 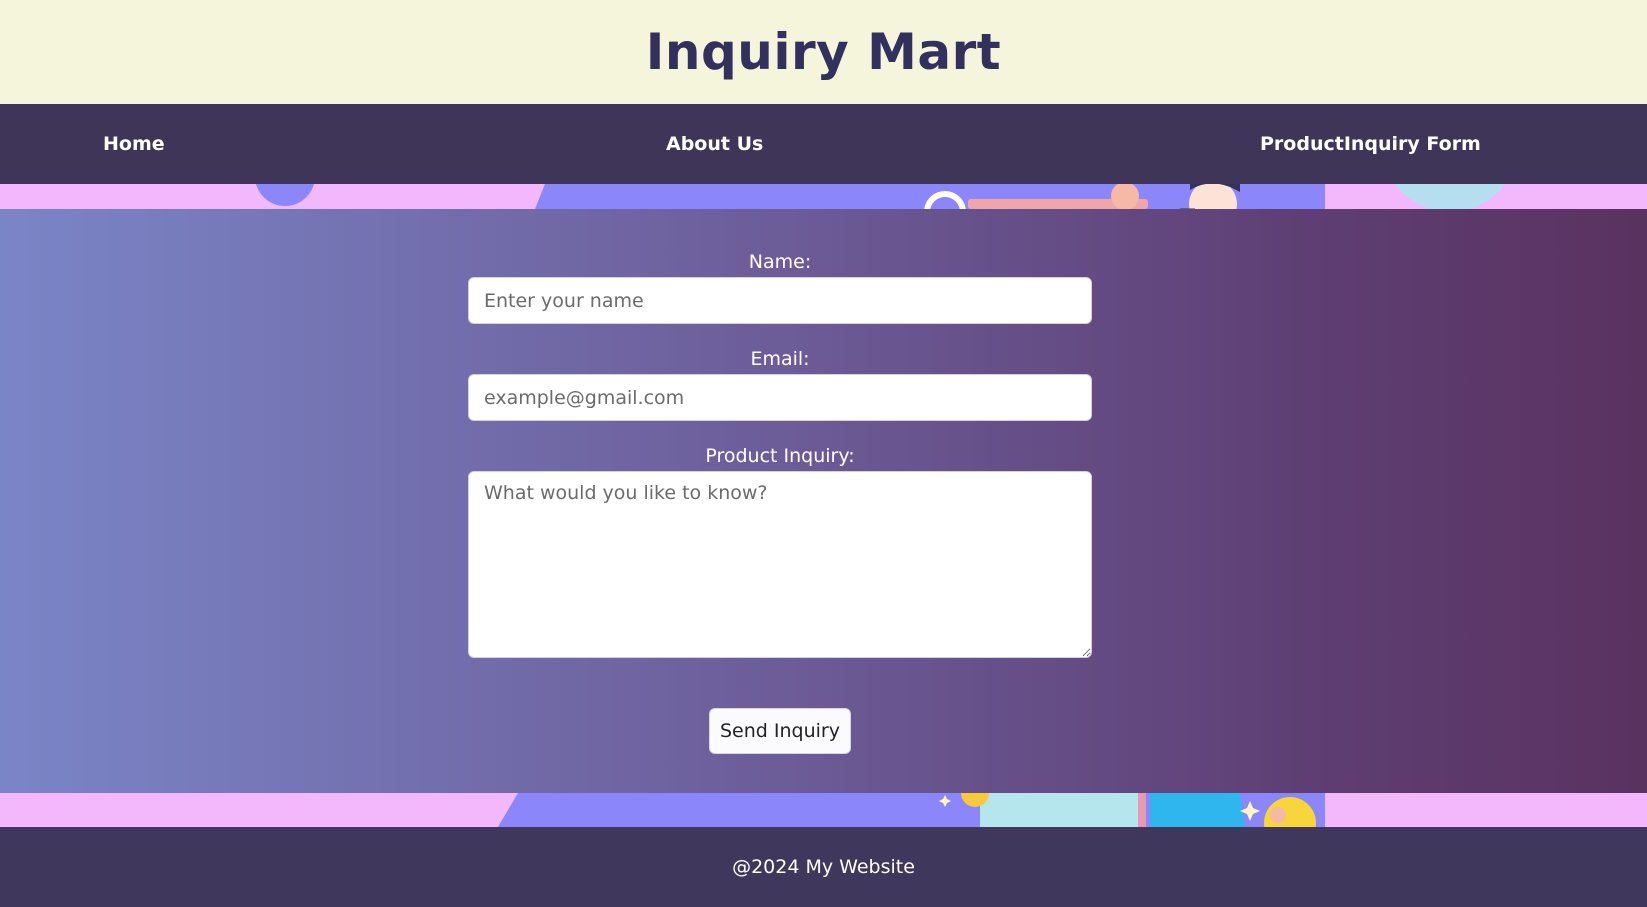 What do you see at coordinates (714, 144) in the screenshot?
I see `nav-link-about-us: About Us` at bounding box center [714, 144].